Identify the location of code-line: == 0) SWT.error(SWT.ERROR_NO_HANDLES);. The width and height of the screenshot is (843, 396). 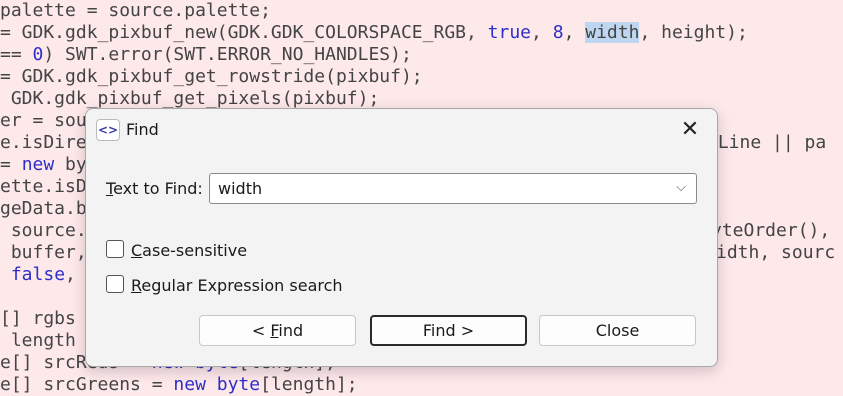
(206, 55).